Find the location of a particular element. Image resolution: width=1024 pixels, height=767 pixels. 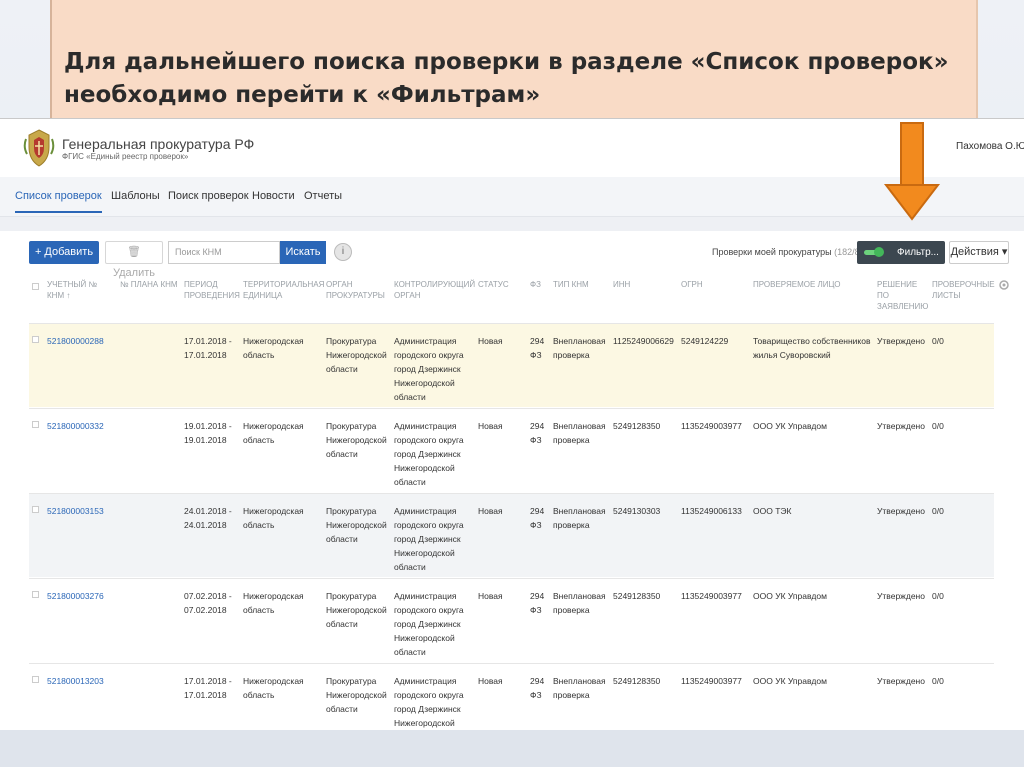

section-divider is located at coordinates (512, 224).